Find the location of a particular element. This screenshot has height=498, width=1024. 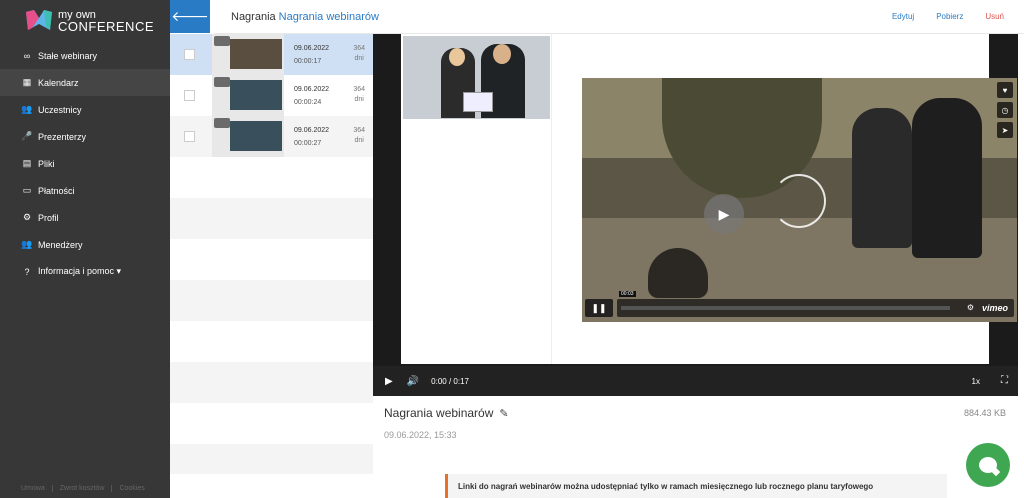

vimeo-progress-bar: 00:03 ⚙ vimeo is located at coordinates (815, 304).